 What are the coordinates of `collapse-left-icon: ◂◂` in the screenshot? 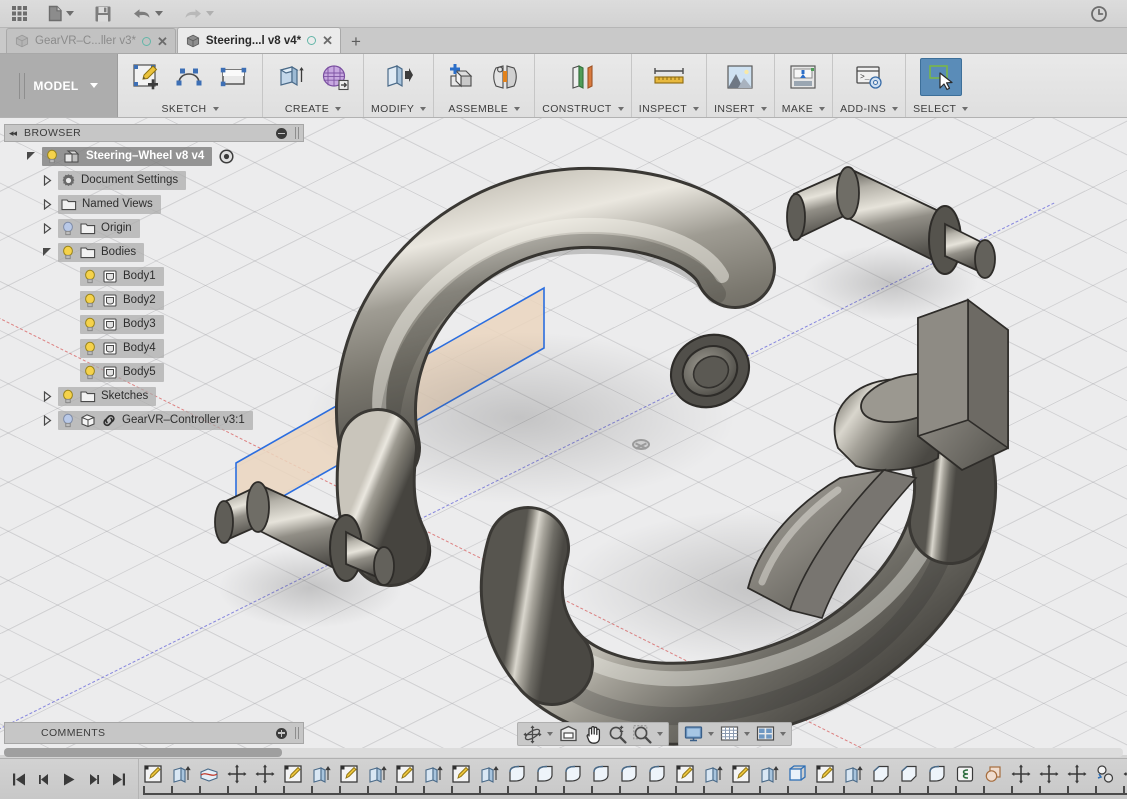 It's located at (13, 133).